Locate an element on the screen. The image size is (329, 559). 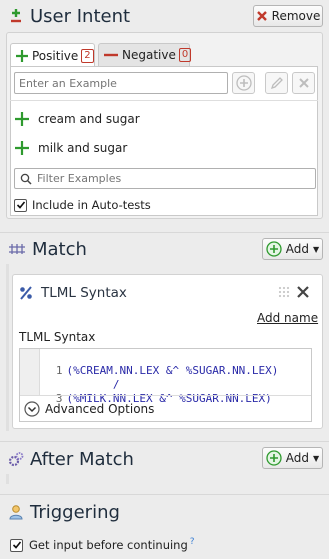
user-intent-title: User Intent is located at coordinates (80, 16).